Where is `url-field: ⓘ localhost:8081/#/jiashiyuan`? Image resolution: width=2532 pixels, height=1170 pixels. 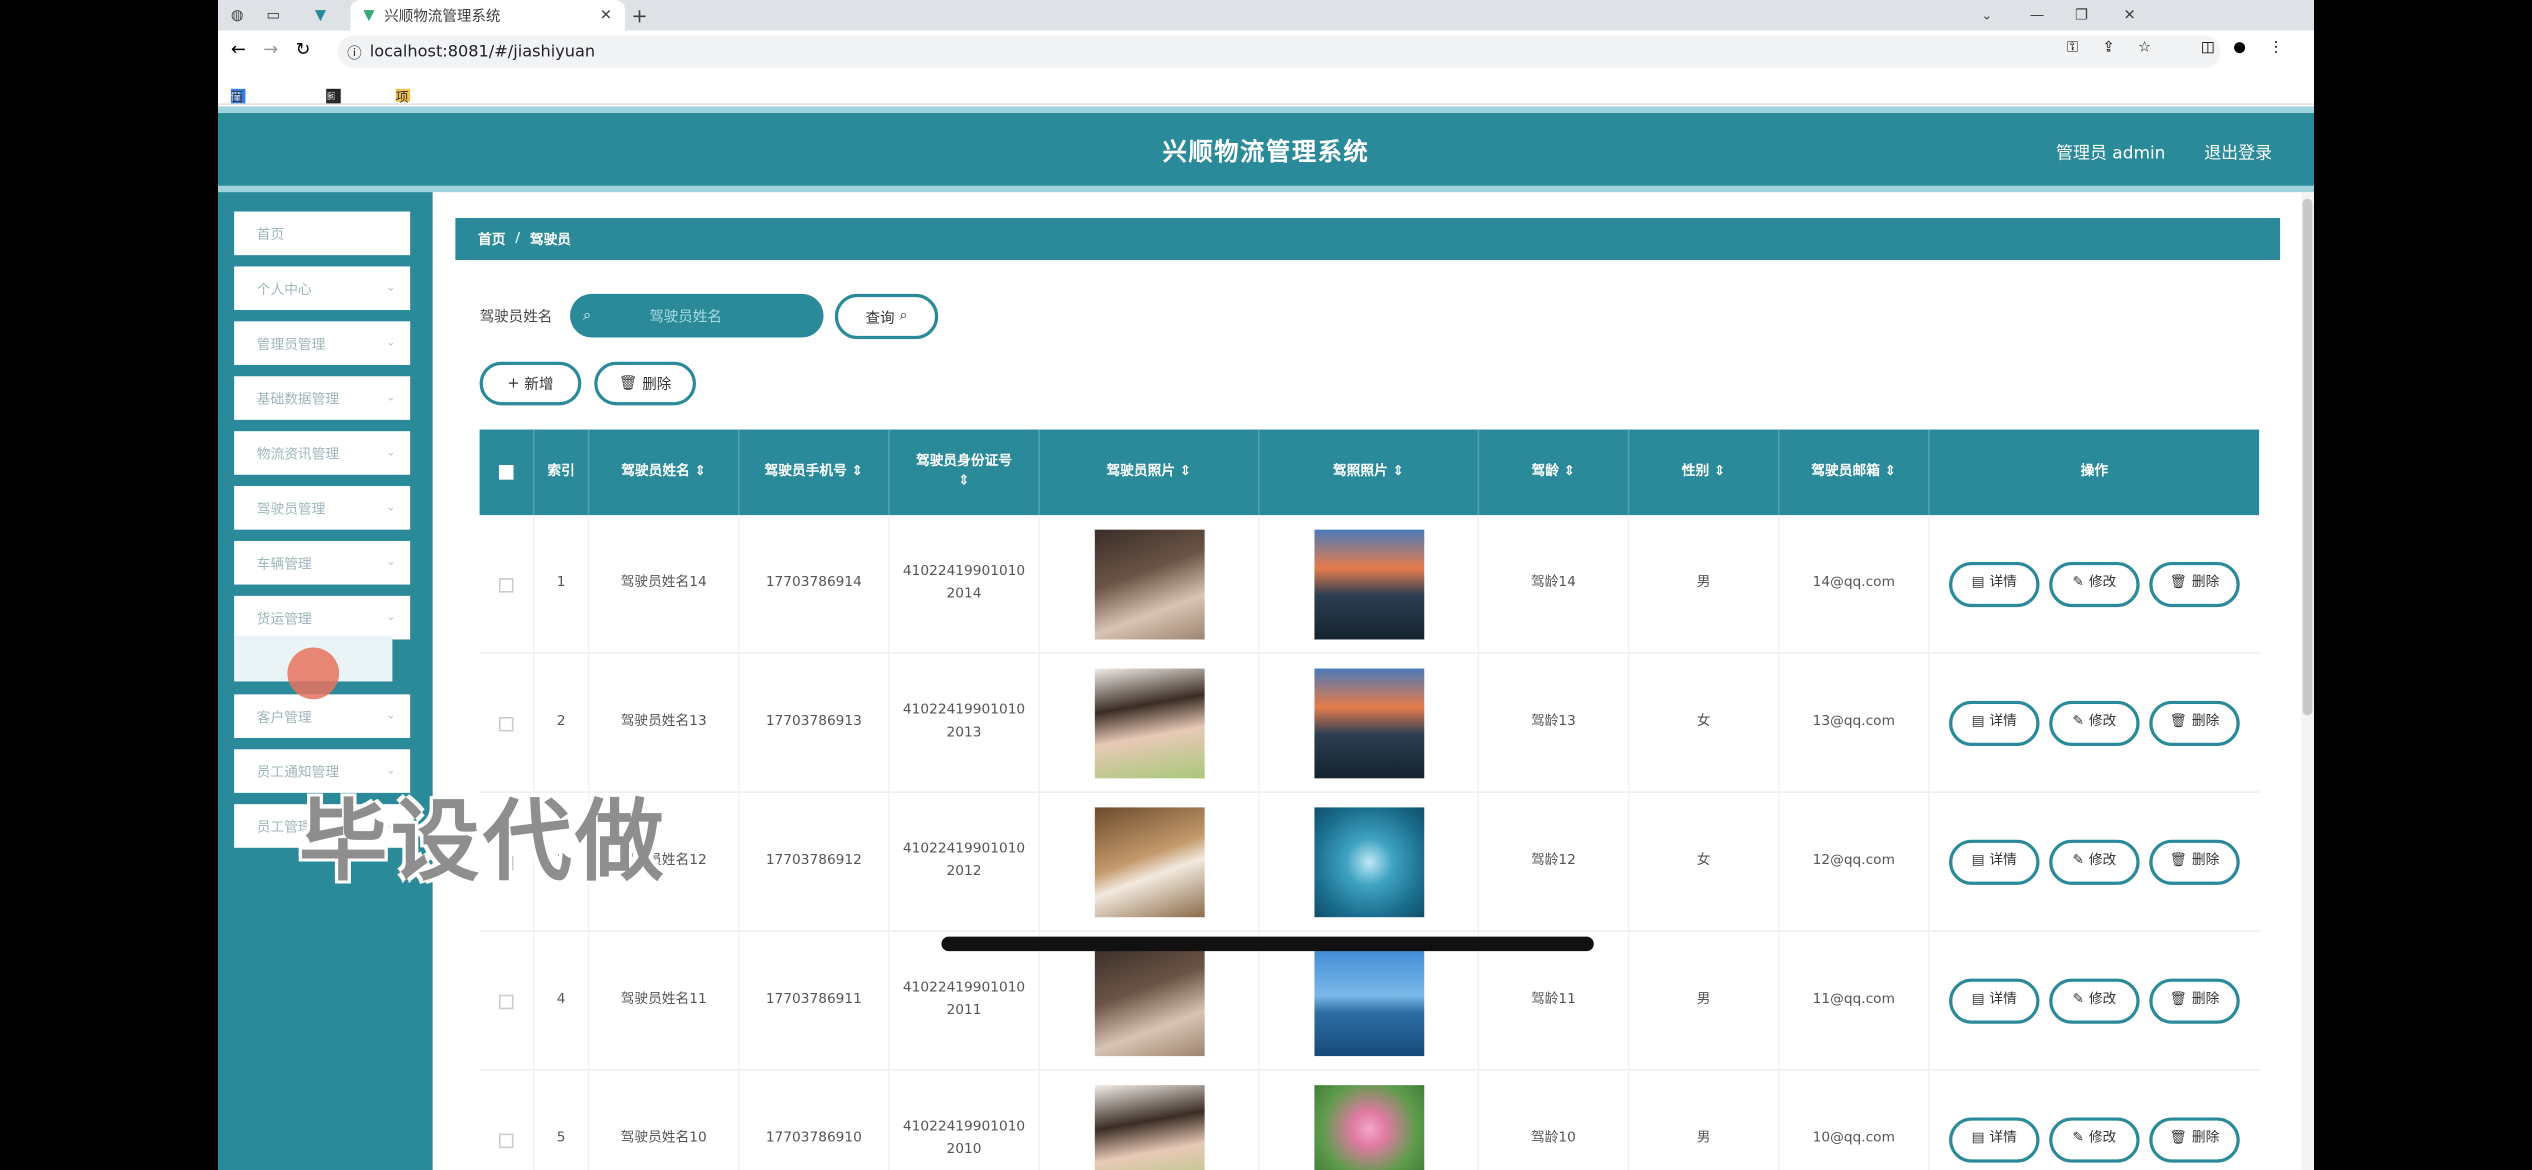
url-field: ⓘ localhost:8081/#/jiashiyuan is located at coordinates (1279, 51).